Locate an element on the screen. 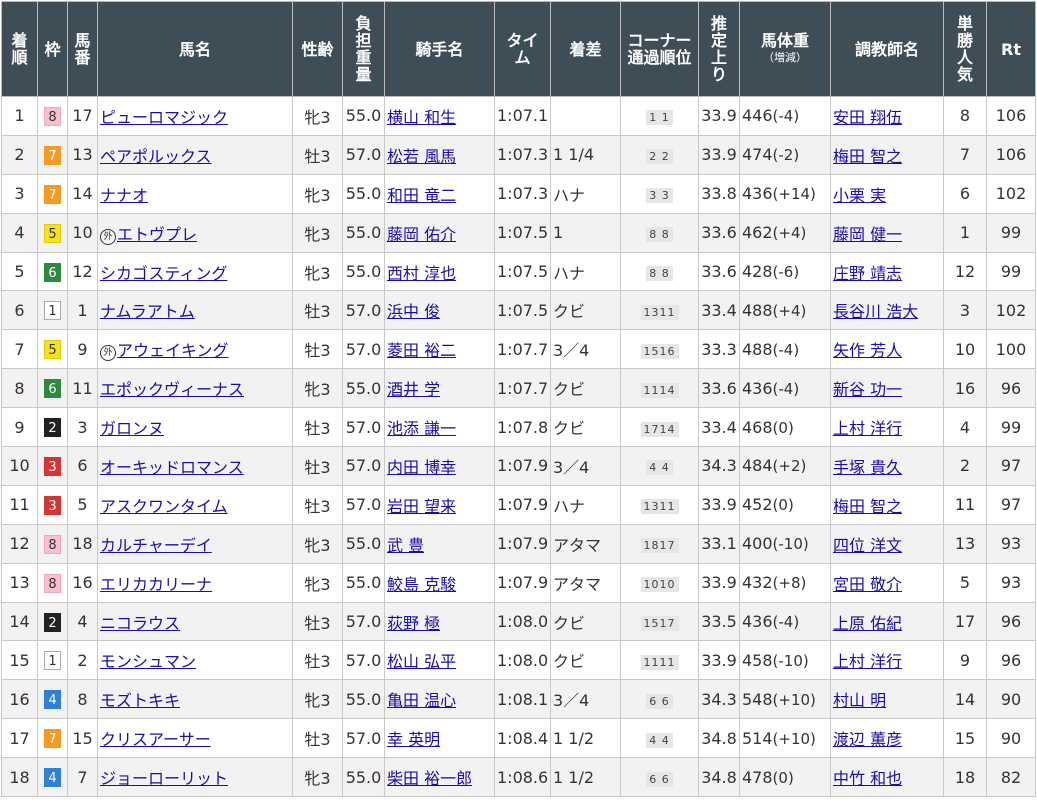  corner-cell: 4 4 is located at coordinates (659, 466).